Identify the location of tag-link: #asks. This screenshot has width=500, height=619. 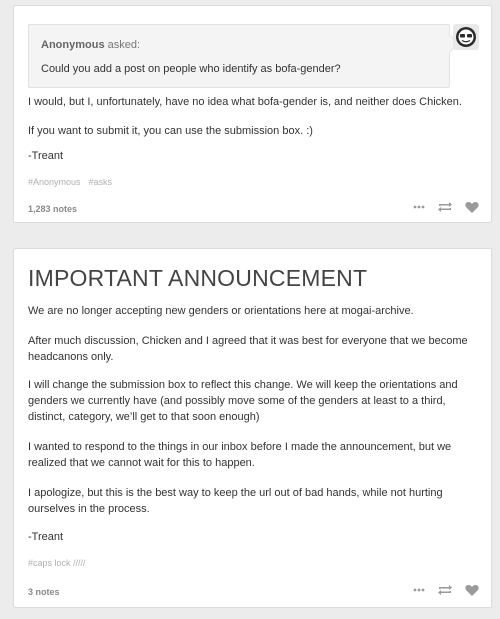
(101, 182).